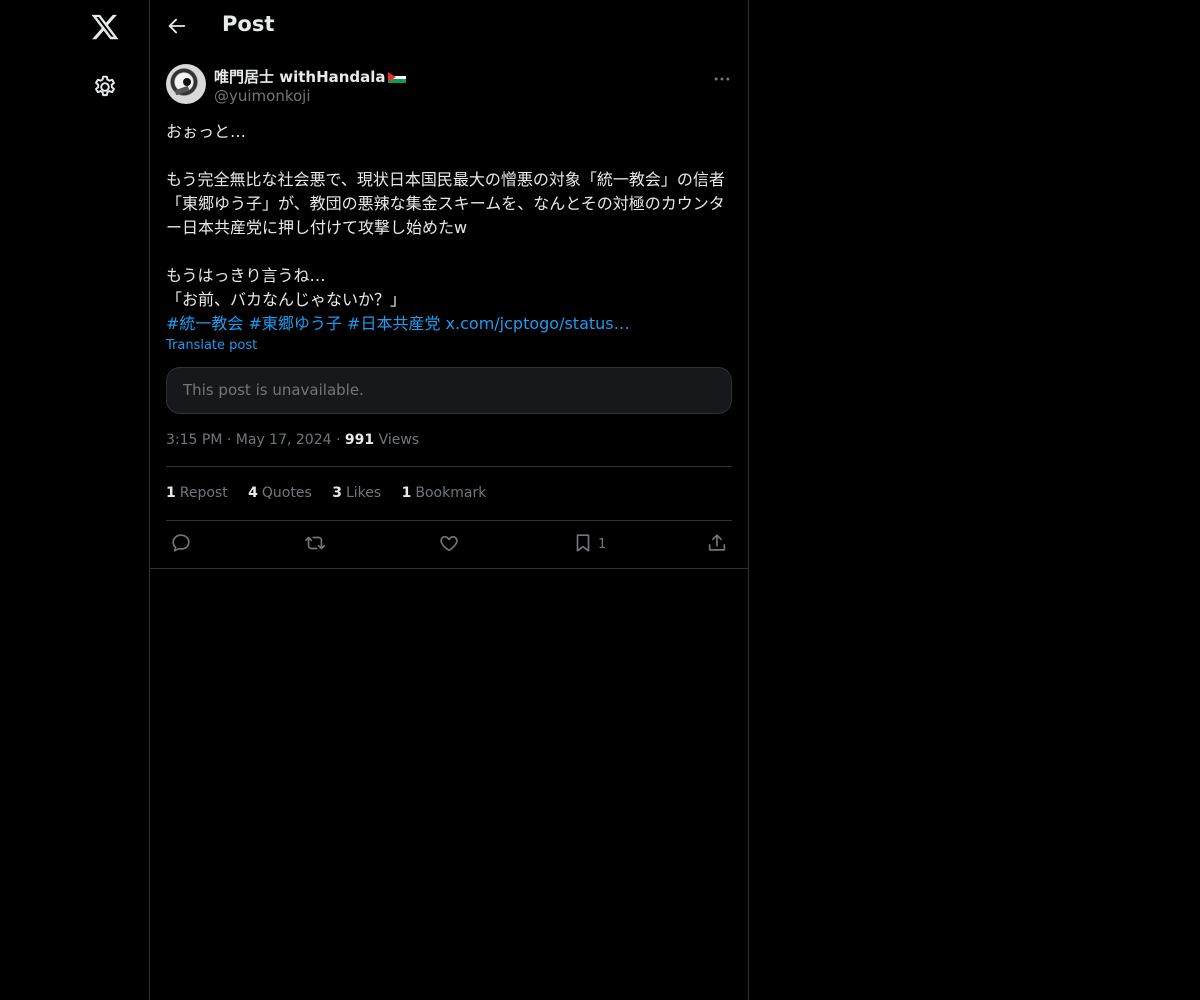  I want to click on quotes-stat: 4 Quotes, so click(280, 493).